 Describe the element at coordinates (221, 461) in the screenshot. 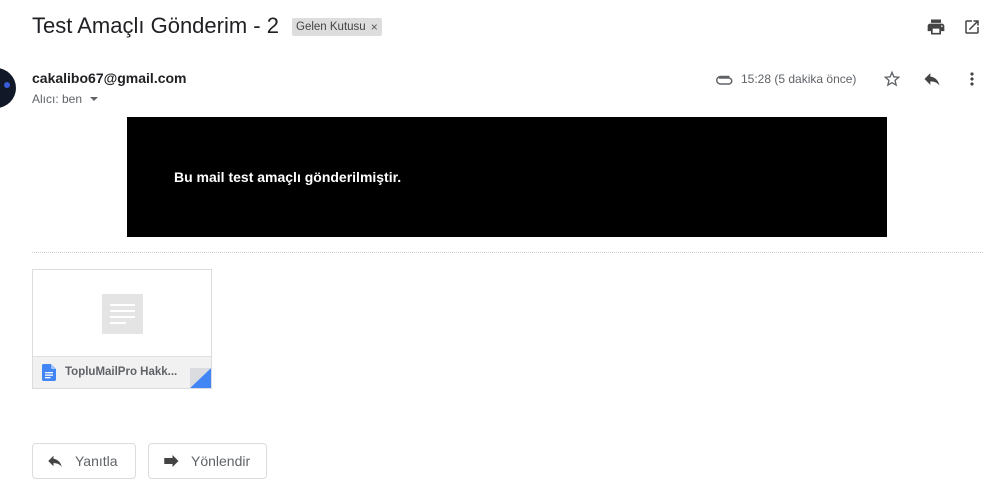

I see `forward-button-label: Yönlendir` at that location.